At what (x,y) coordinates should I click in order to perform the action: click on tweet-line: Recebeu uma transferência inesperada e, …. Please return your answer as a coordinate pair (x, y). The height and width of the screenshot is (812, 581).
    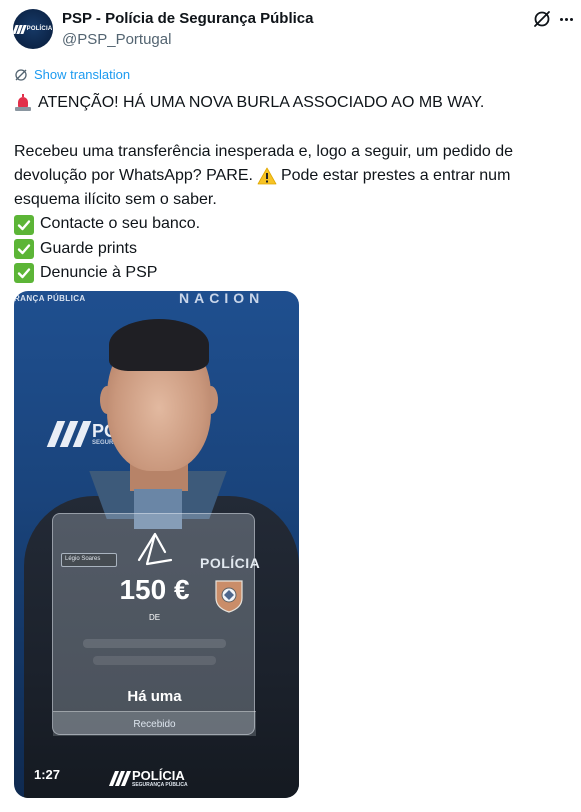
    Looking at the image, I should click on (291, 152).